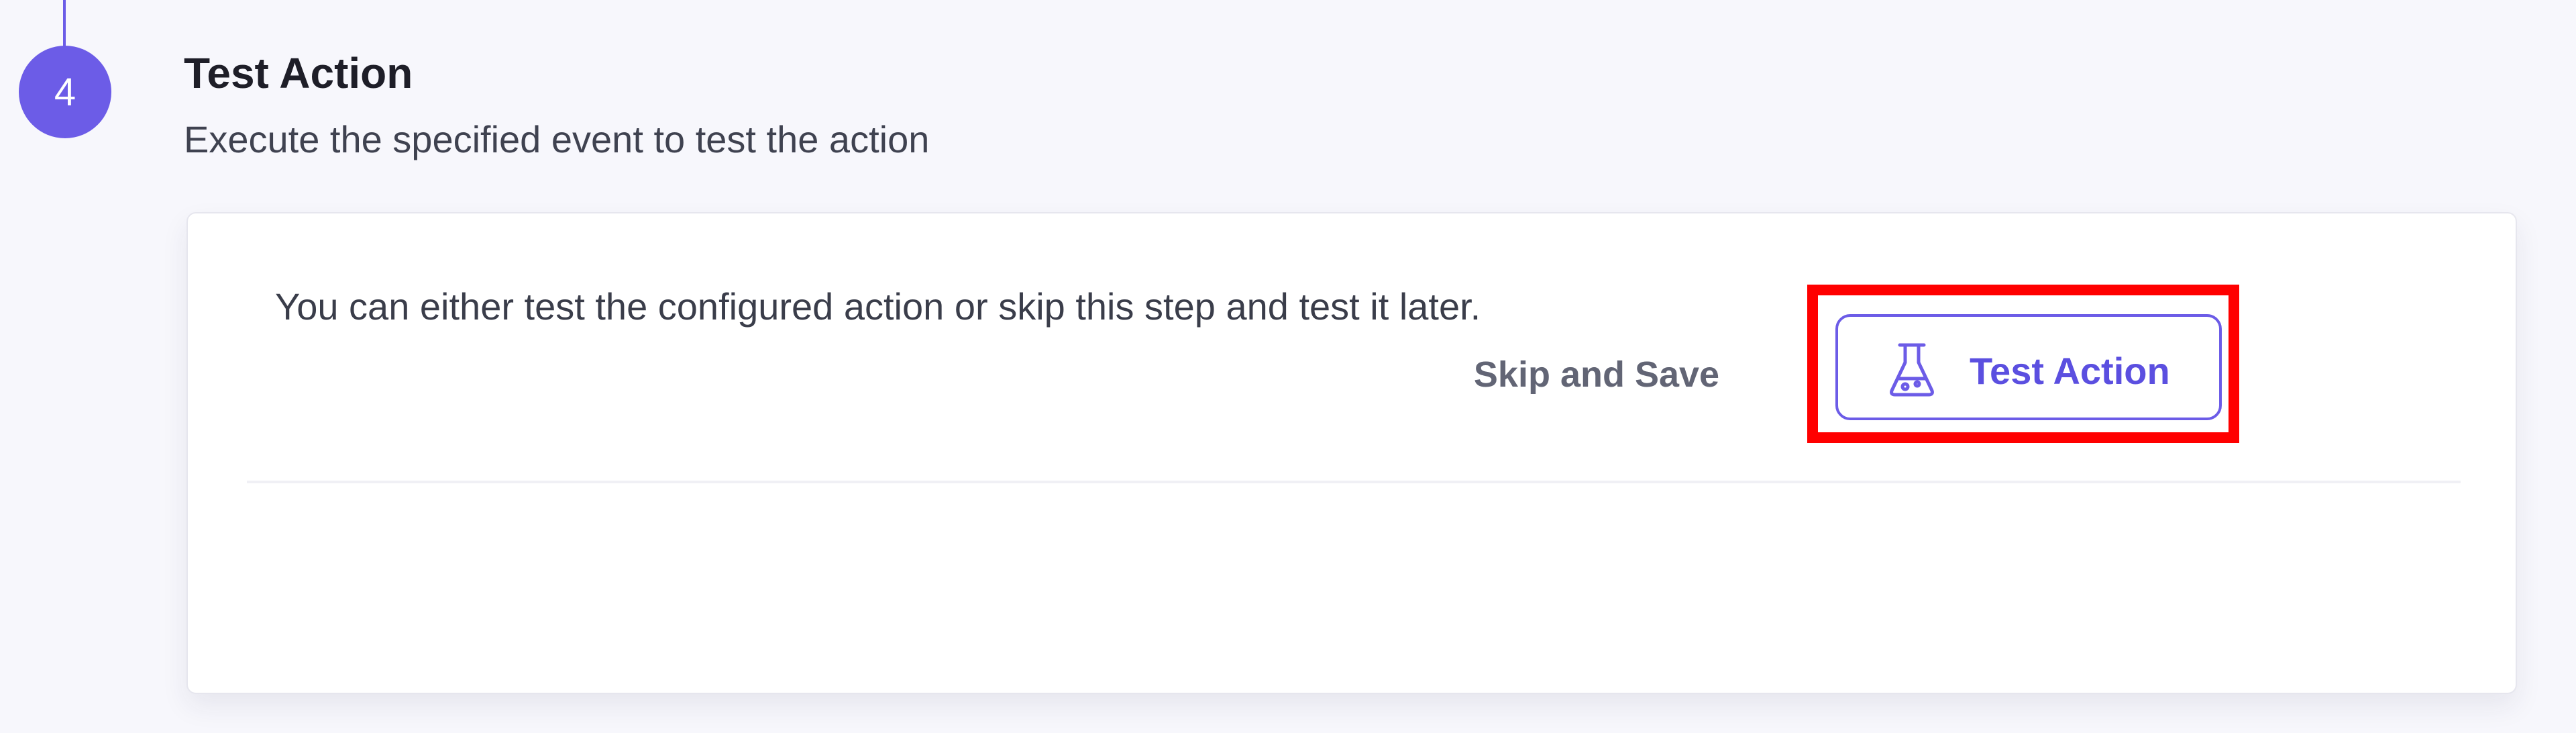 The height and width of the screenshot is (733, 2576). I want to click on step-connector-line, so click(64, 24).